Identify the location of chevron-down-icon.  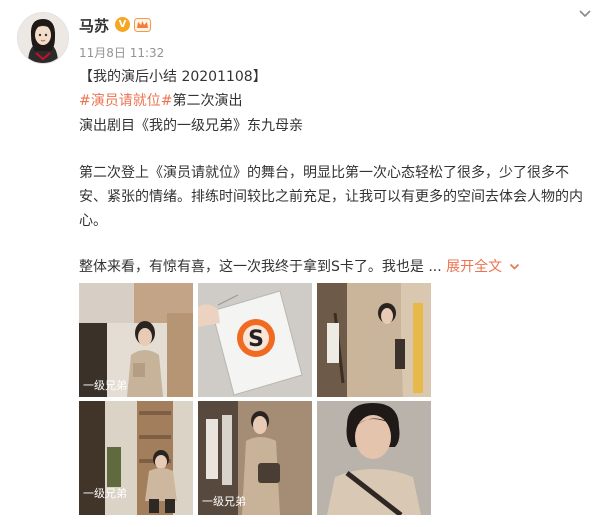
(585, 14).